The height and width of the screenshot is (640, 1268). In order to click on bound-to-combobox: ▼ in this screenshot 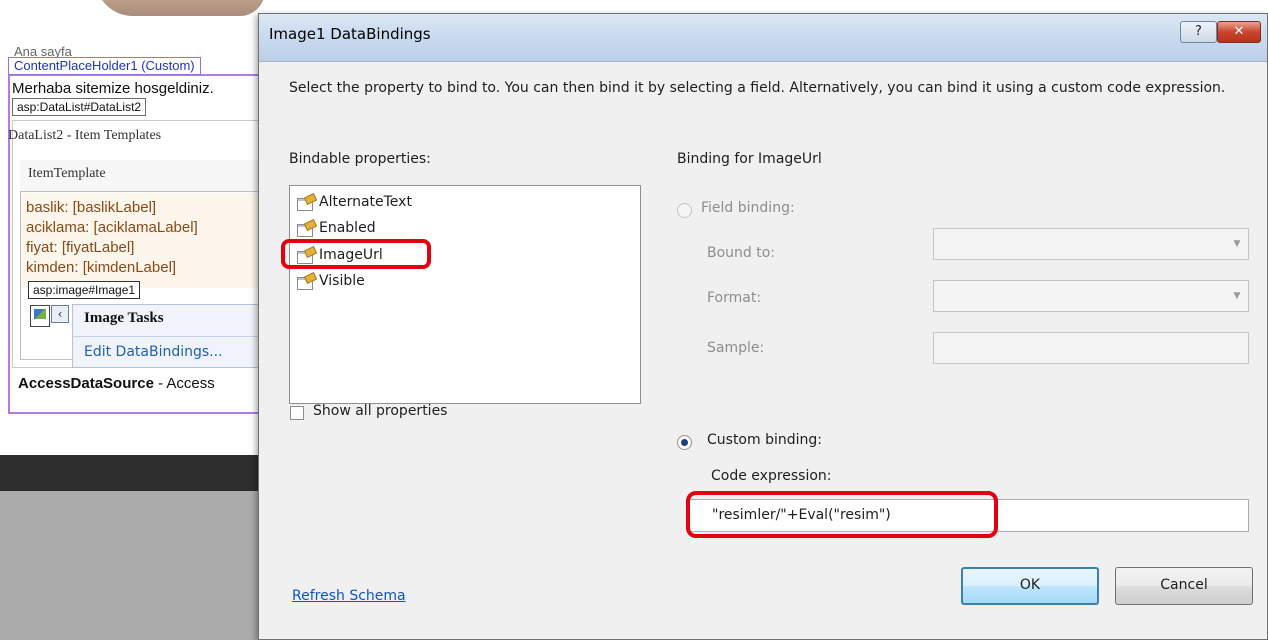, I will do `click(1091, 244)`.